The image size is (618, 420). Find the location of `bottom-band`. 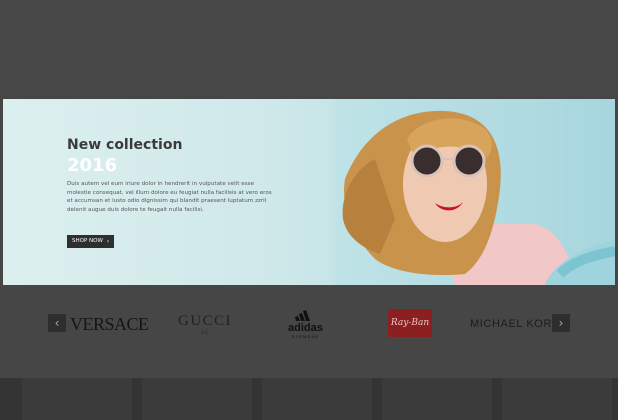

bottom-band is located at coordinates (309, 399).